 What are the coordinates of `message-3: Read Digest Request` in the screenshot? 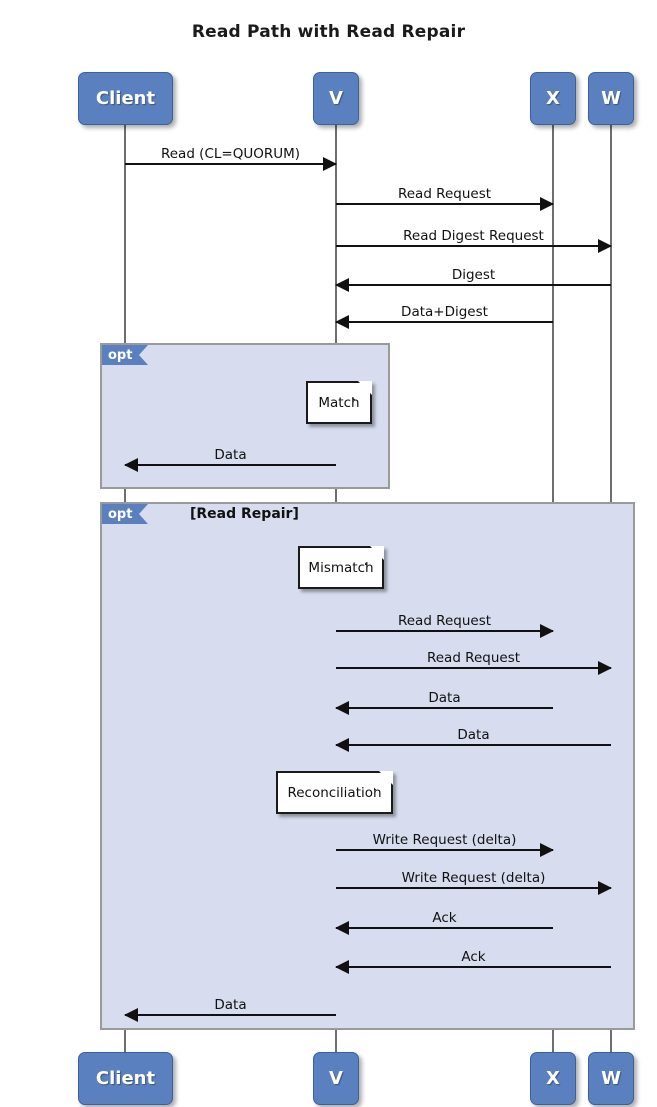 It's located at (474, 240).